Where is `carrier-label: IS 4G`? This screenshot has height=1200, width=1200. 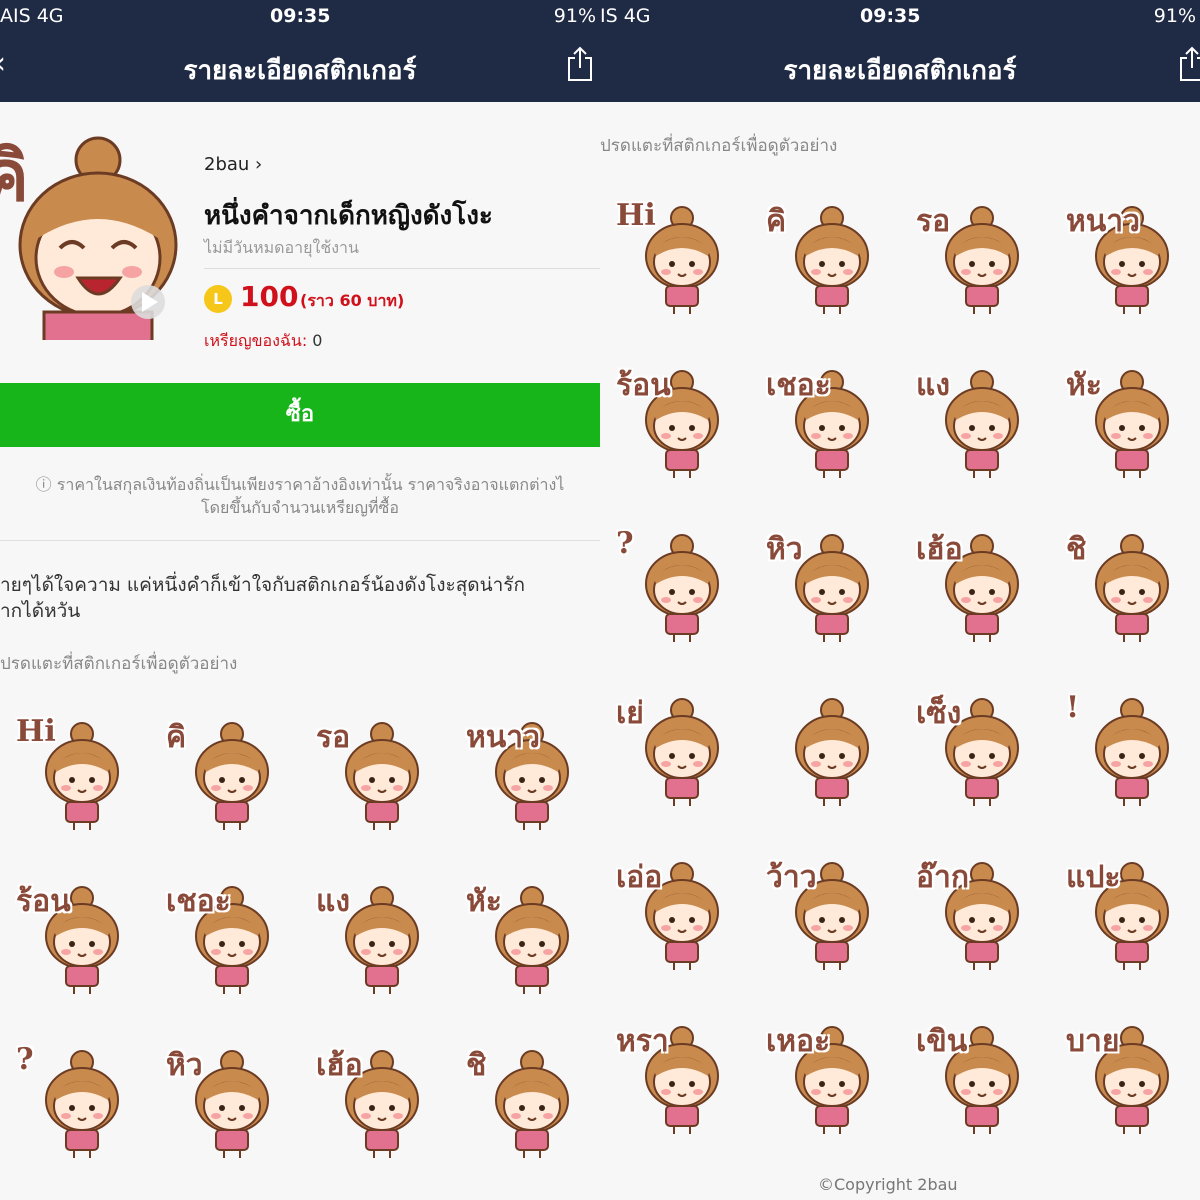
carrier-label: IS 4G is located at coordinates (625, 16).